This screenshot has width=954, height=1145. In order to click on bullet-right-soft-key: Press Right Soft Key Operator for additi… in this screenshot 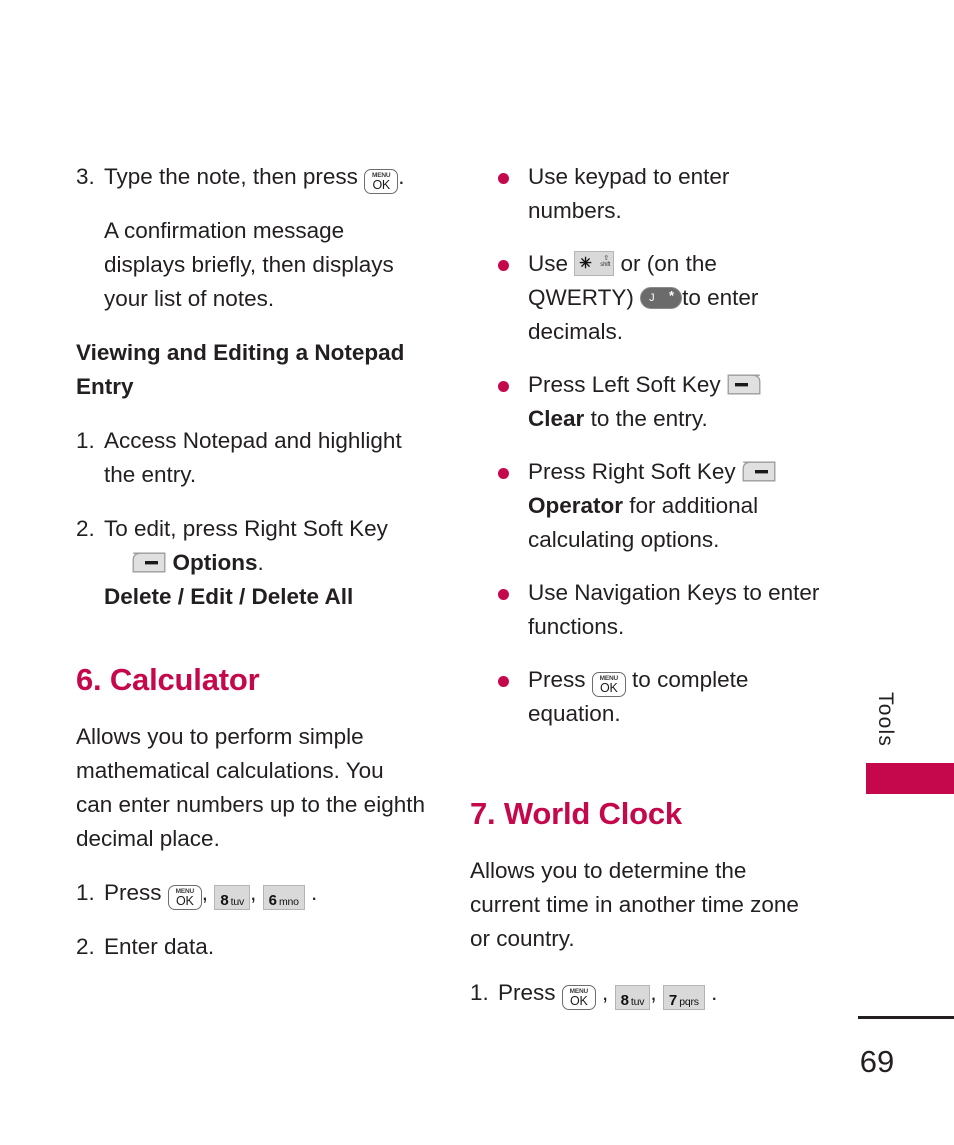, I will do `click(645, 506)`.